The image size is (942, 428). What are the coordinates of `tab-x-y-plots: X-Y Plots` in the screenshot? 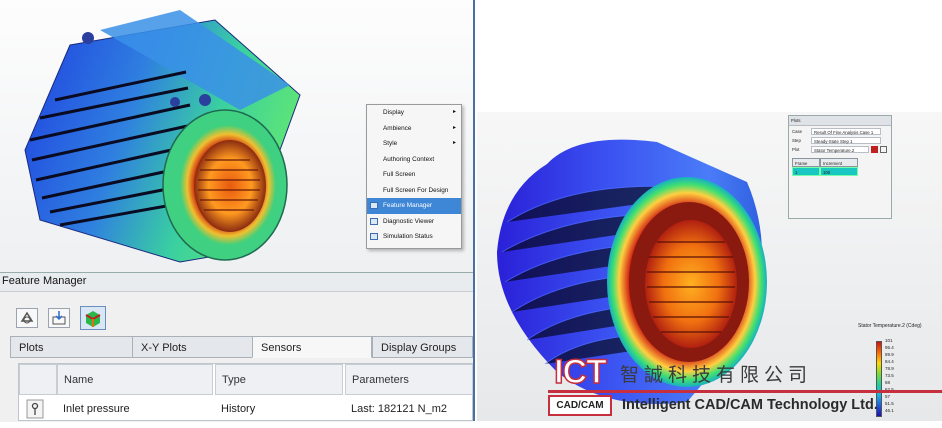 It's located at (193, 347).